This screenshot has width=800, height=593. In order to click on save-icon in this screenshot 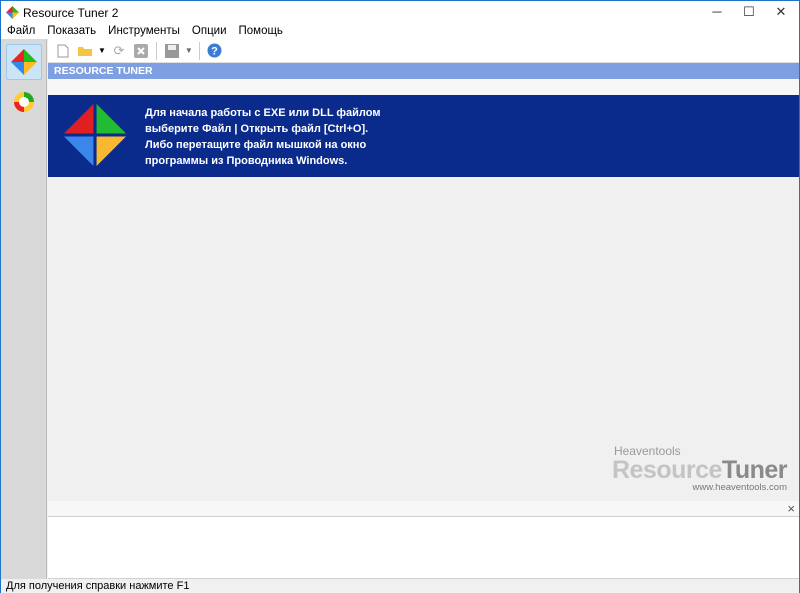, I will do `click(172, 51)`.